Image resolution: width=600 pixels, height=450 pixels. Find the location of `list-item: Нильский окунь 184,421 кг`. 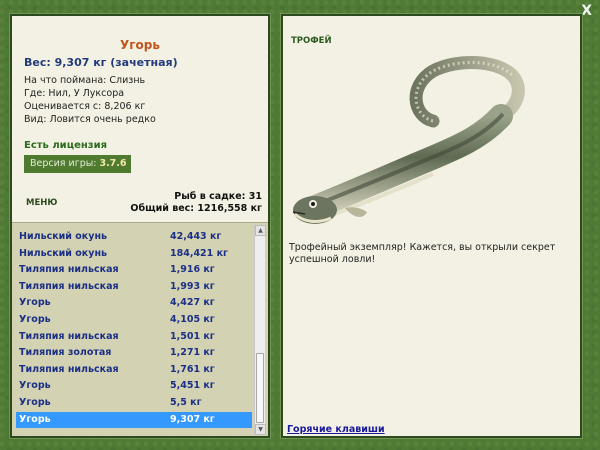

list-item: Нильский окунь 184,421 кг is located at coordinates (134, 254).